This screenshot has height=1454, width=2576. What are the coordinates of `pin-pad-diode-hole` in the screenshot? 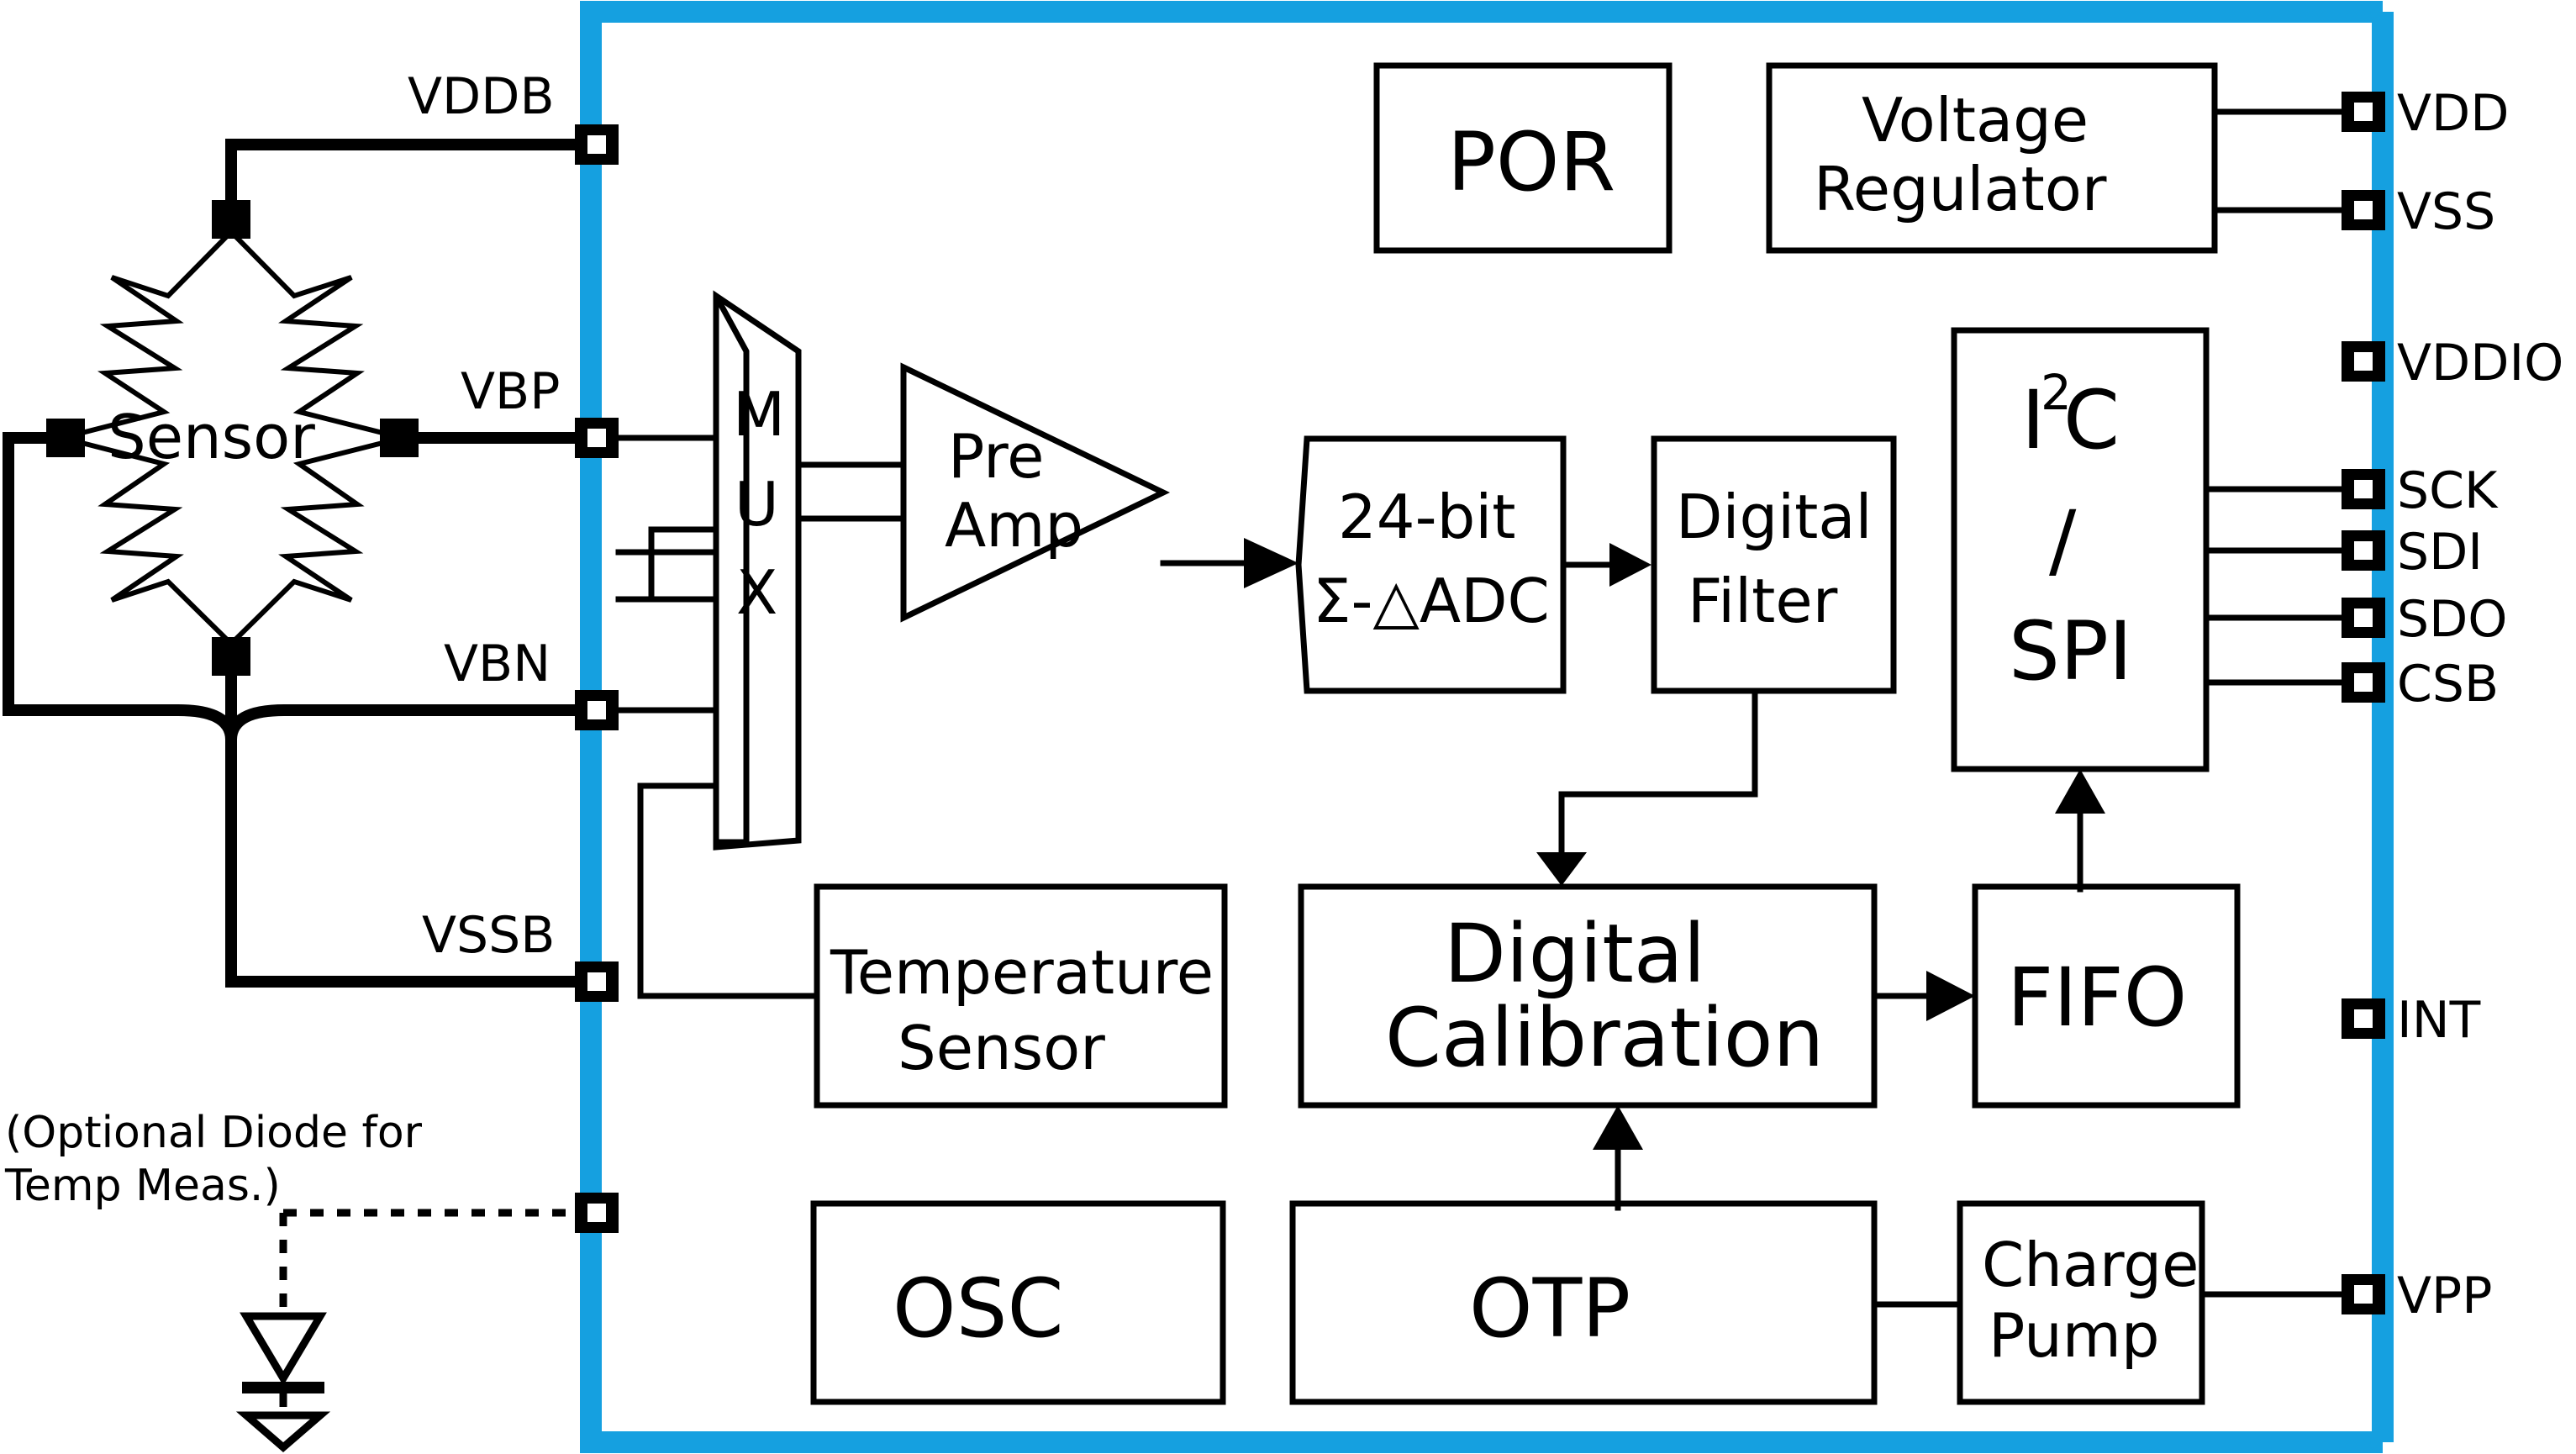 It's located at (596, 1213).